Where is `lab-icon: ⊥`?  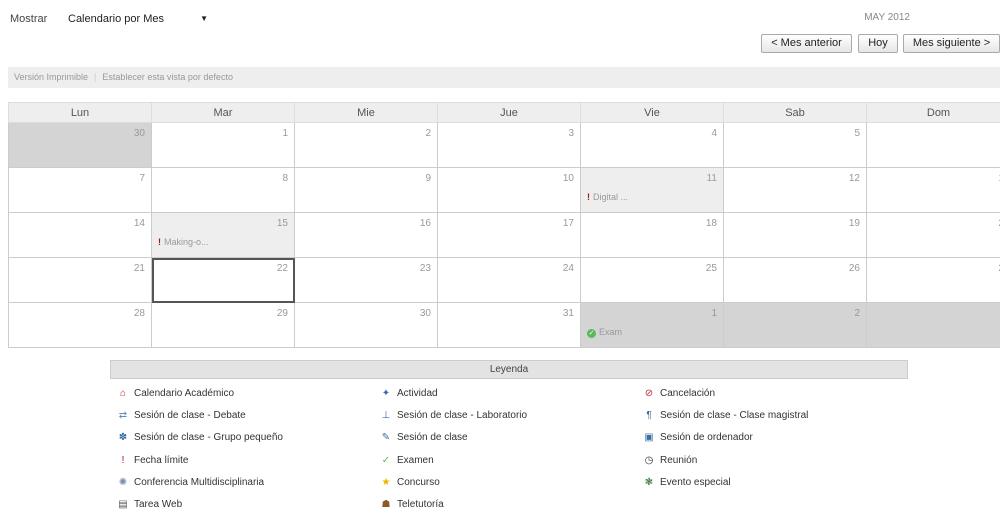 lab-icon: ⊥ is located at coordinates (386, 415).